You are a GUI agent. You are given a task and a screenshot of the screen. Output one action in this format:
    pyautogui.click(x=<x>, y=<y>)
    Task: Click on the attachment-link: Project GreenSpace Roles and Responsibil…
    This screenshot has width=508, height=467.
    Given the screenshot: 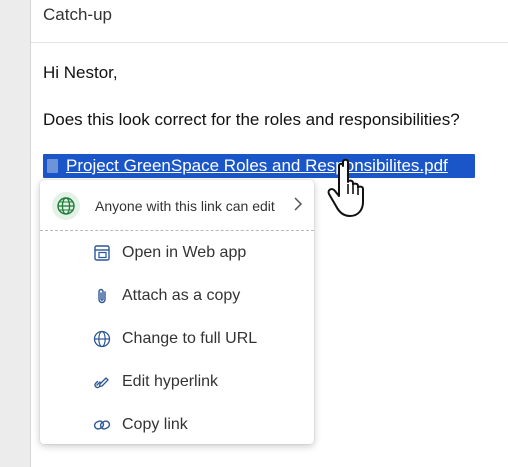 What is the action you would take?
    pyautogui.click(x=259, y=166)
    